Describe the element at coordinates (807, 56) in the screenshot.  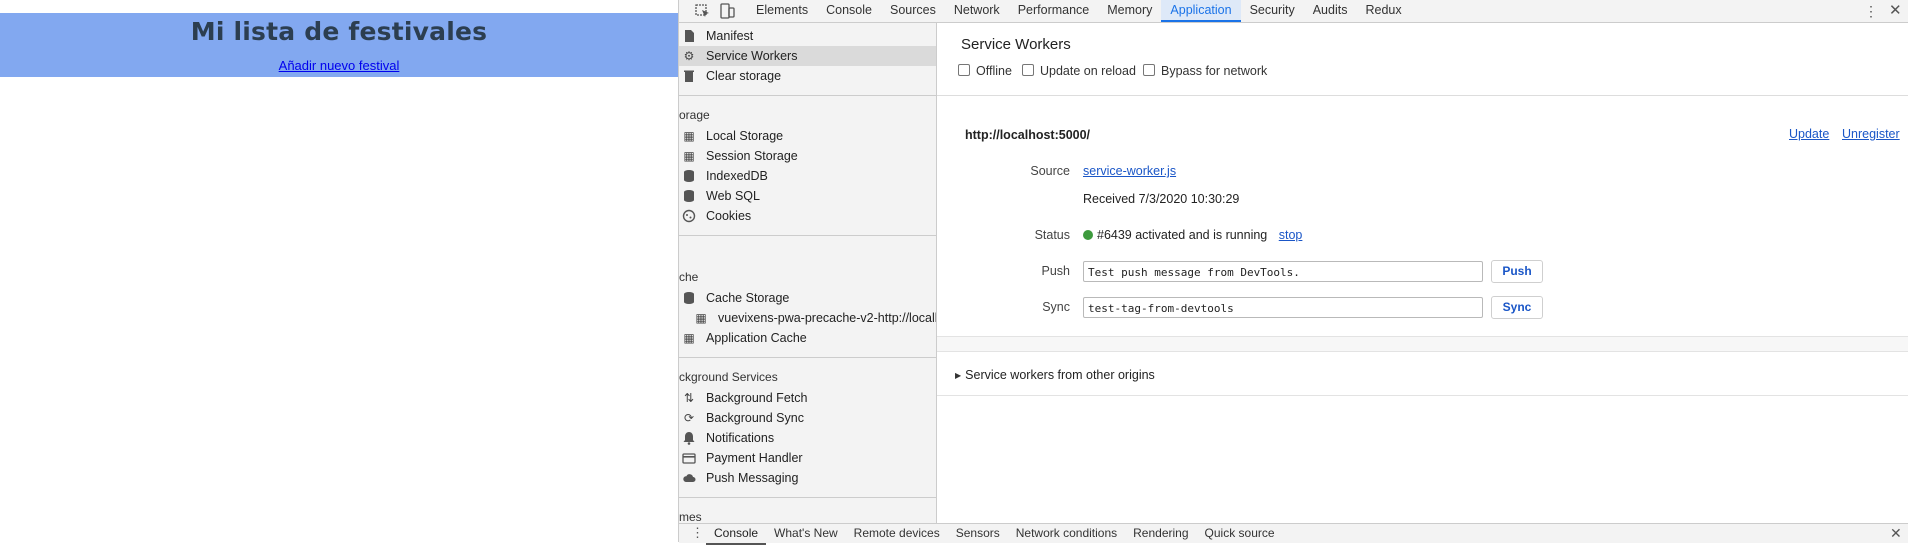
I see `sidebar-item-service-workers: ⚙ Service Workers` at that location.